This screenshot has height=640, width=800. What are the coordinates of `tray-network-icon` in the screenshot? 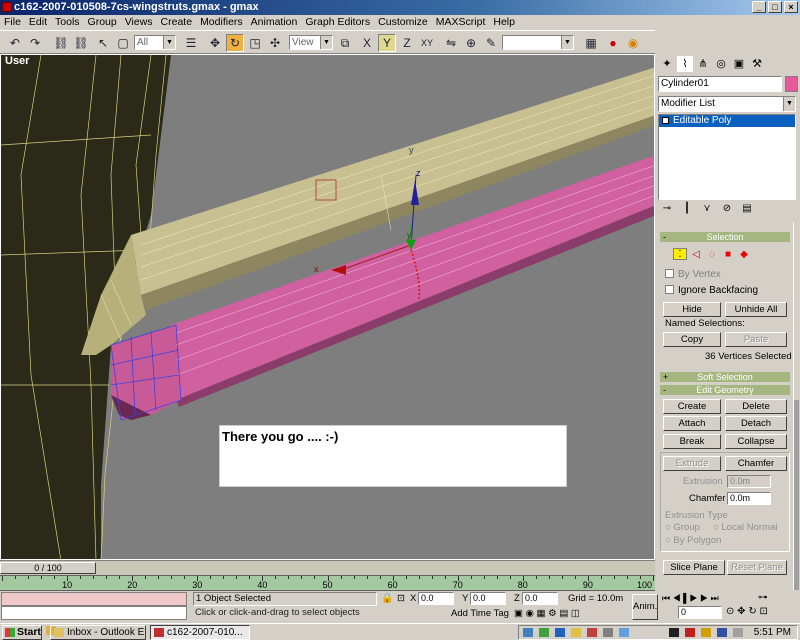 It's located at (528, 632).